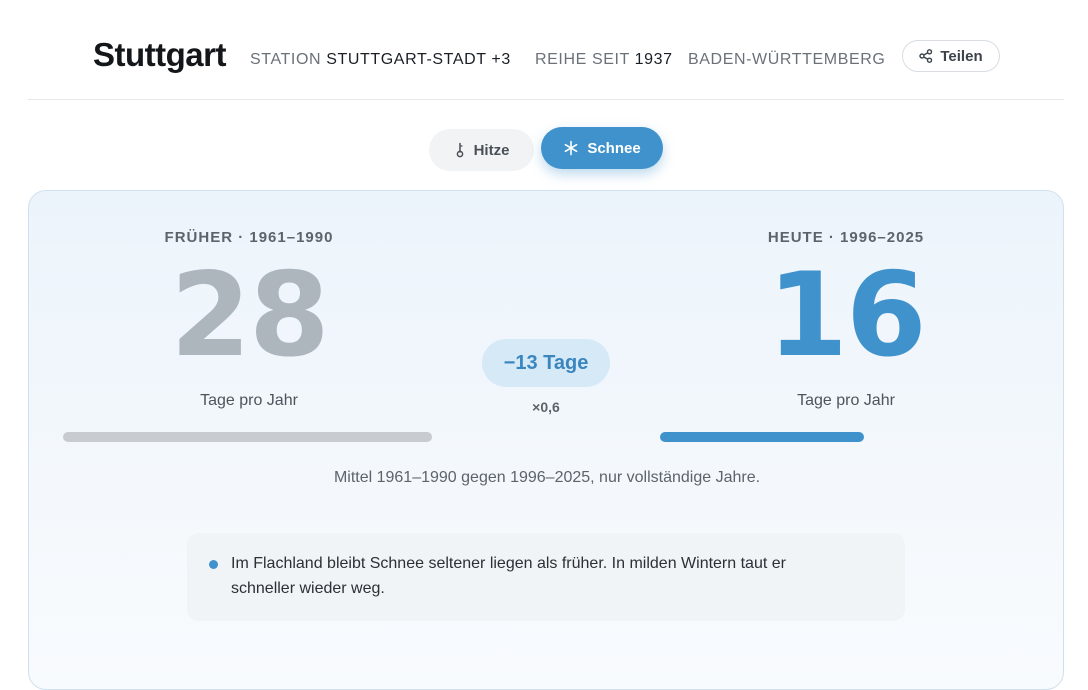 The image size is (1088, 690). I want to click on thermometer-icon, so click(459, 150).